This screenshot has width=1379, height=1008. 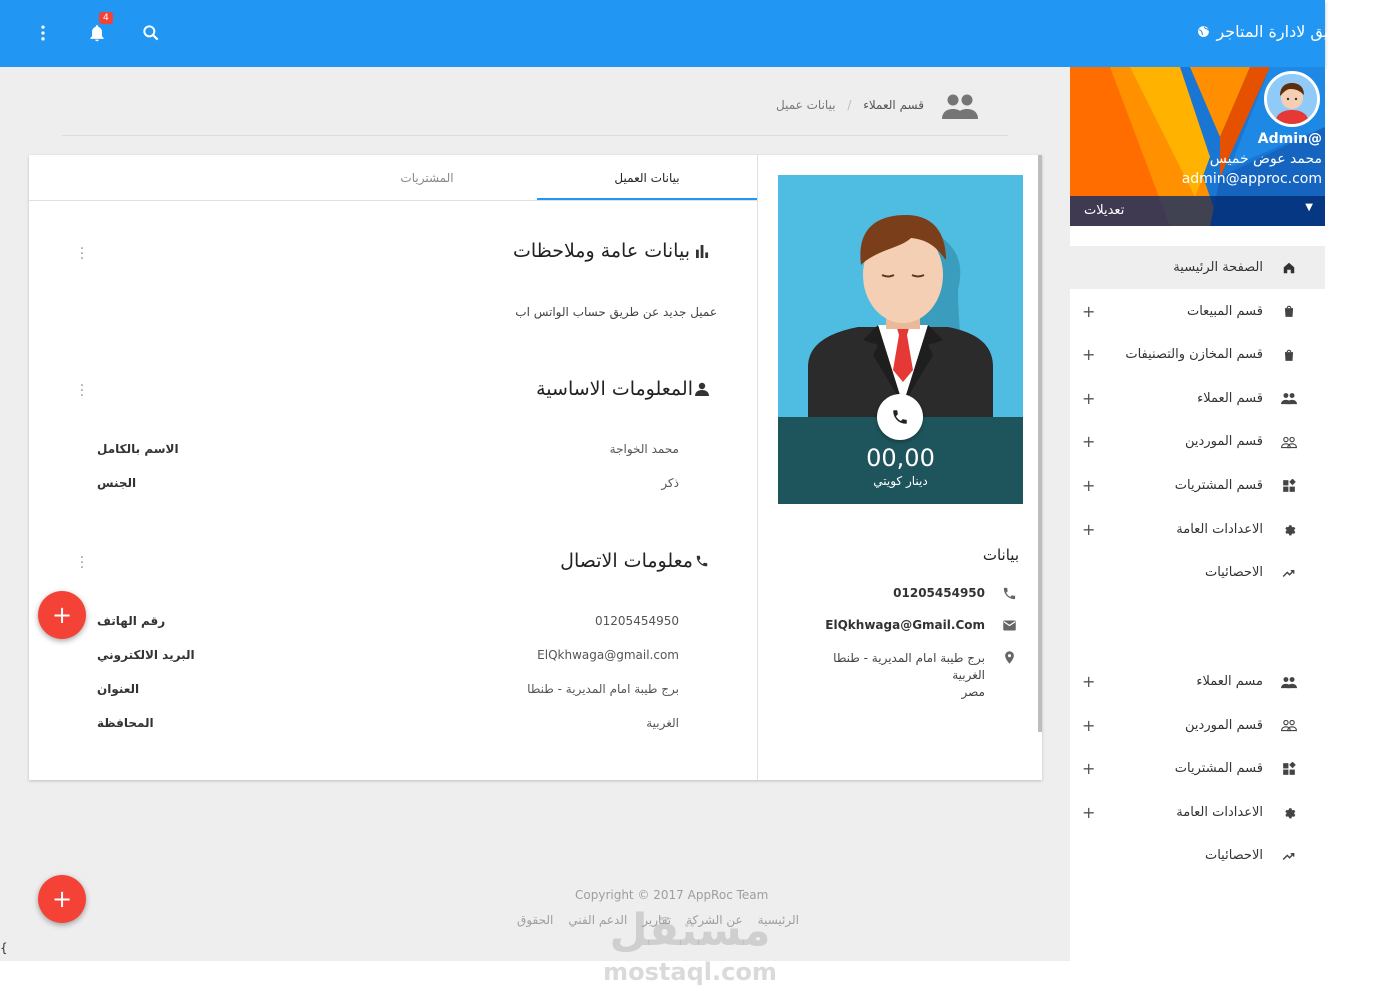 I want to click on sidebar-item-label: مسم العملاء, so click(x=1229, y=681).